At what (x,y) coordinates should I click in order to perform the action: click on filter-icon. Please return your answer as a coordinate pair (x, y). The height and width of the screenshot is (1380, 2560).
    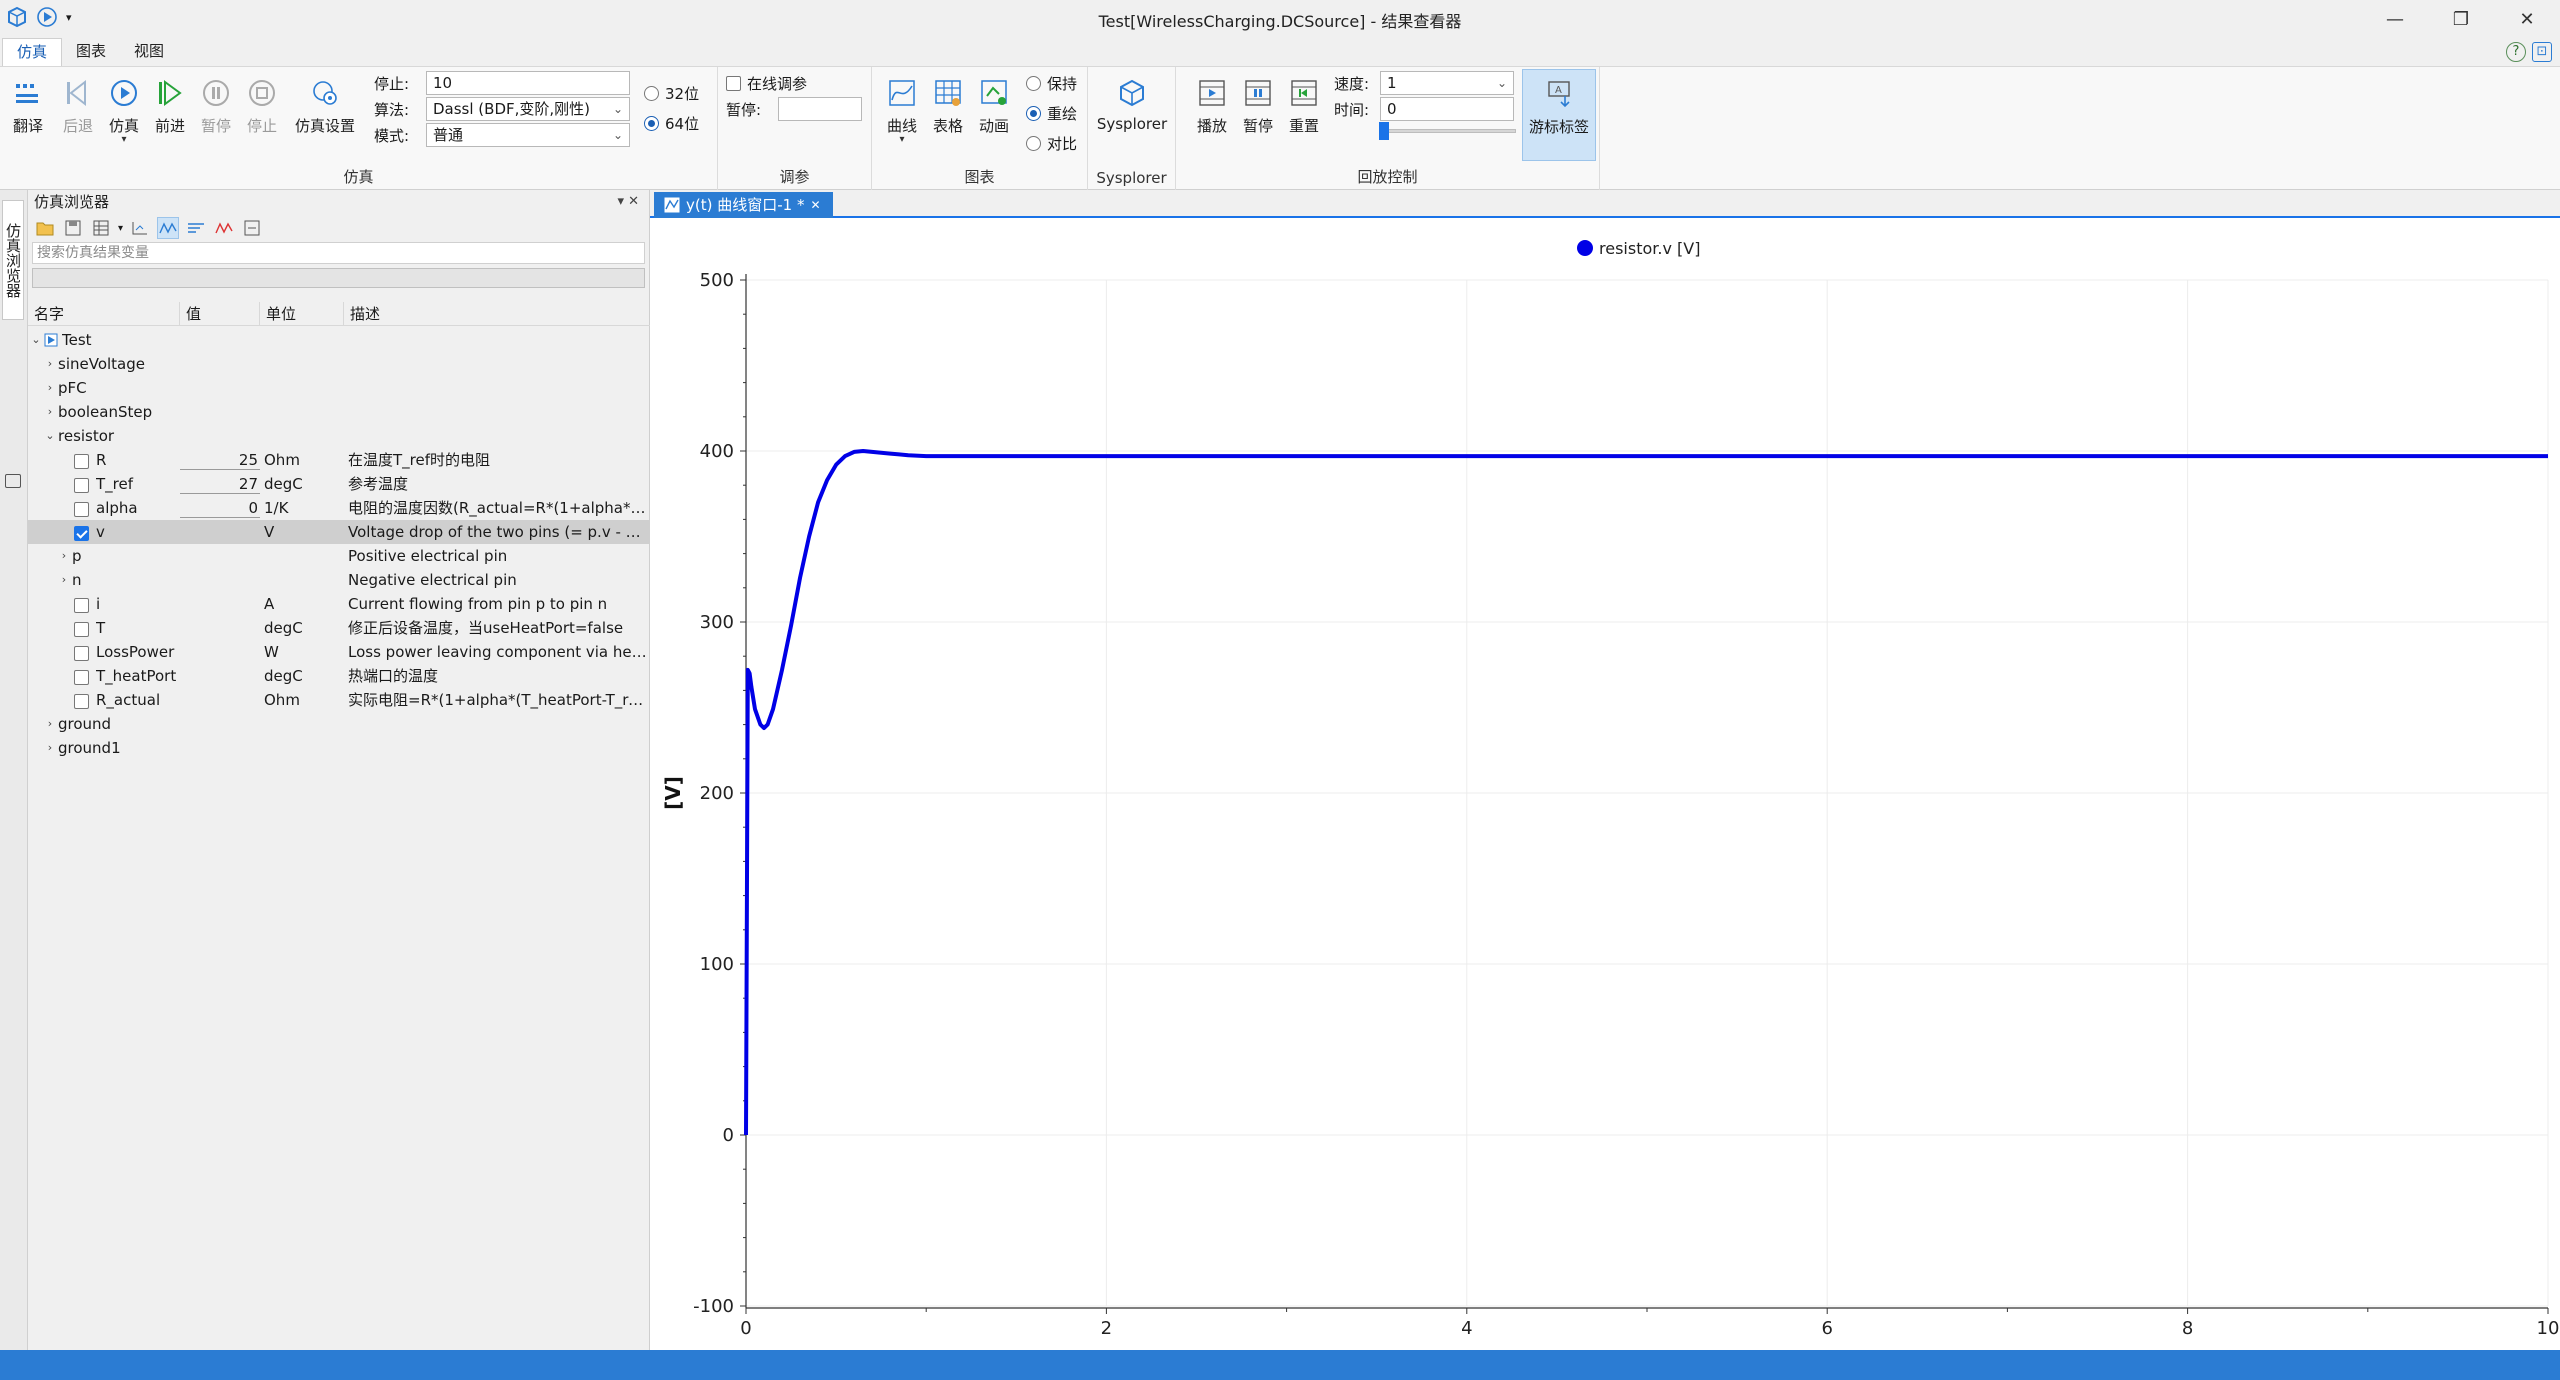
    Looking at the image, I should click on (196, 228).